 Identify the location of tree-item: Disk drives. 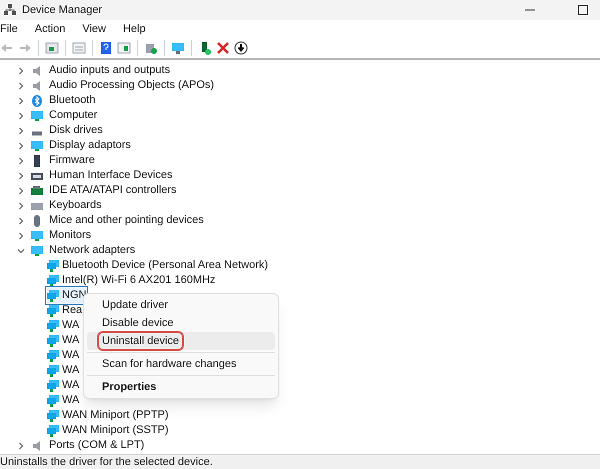
(76, 130).